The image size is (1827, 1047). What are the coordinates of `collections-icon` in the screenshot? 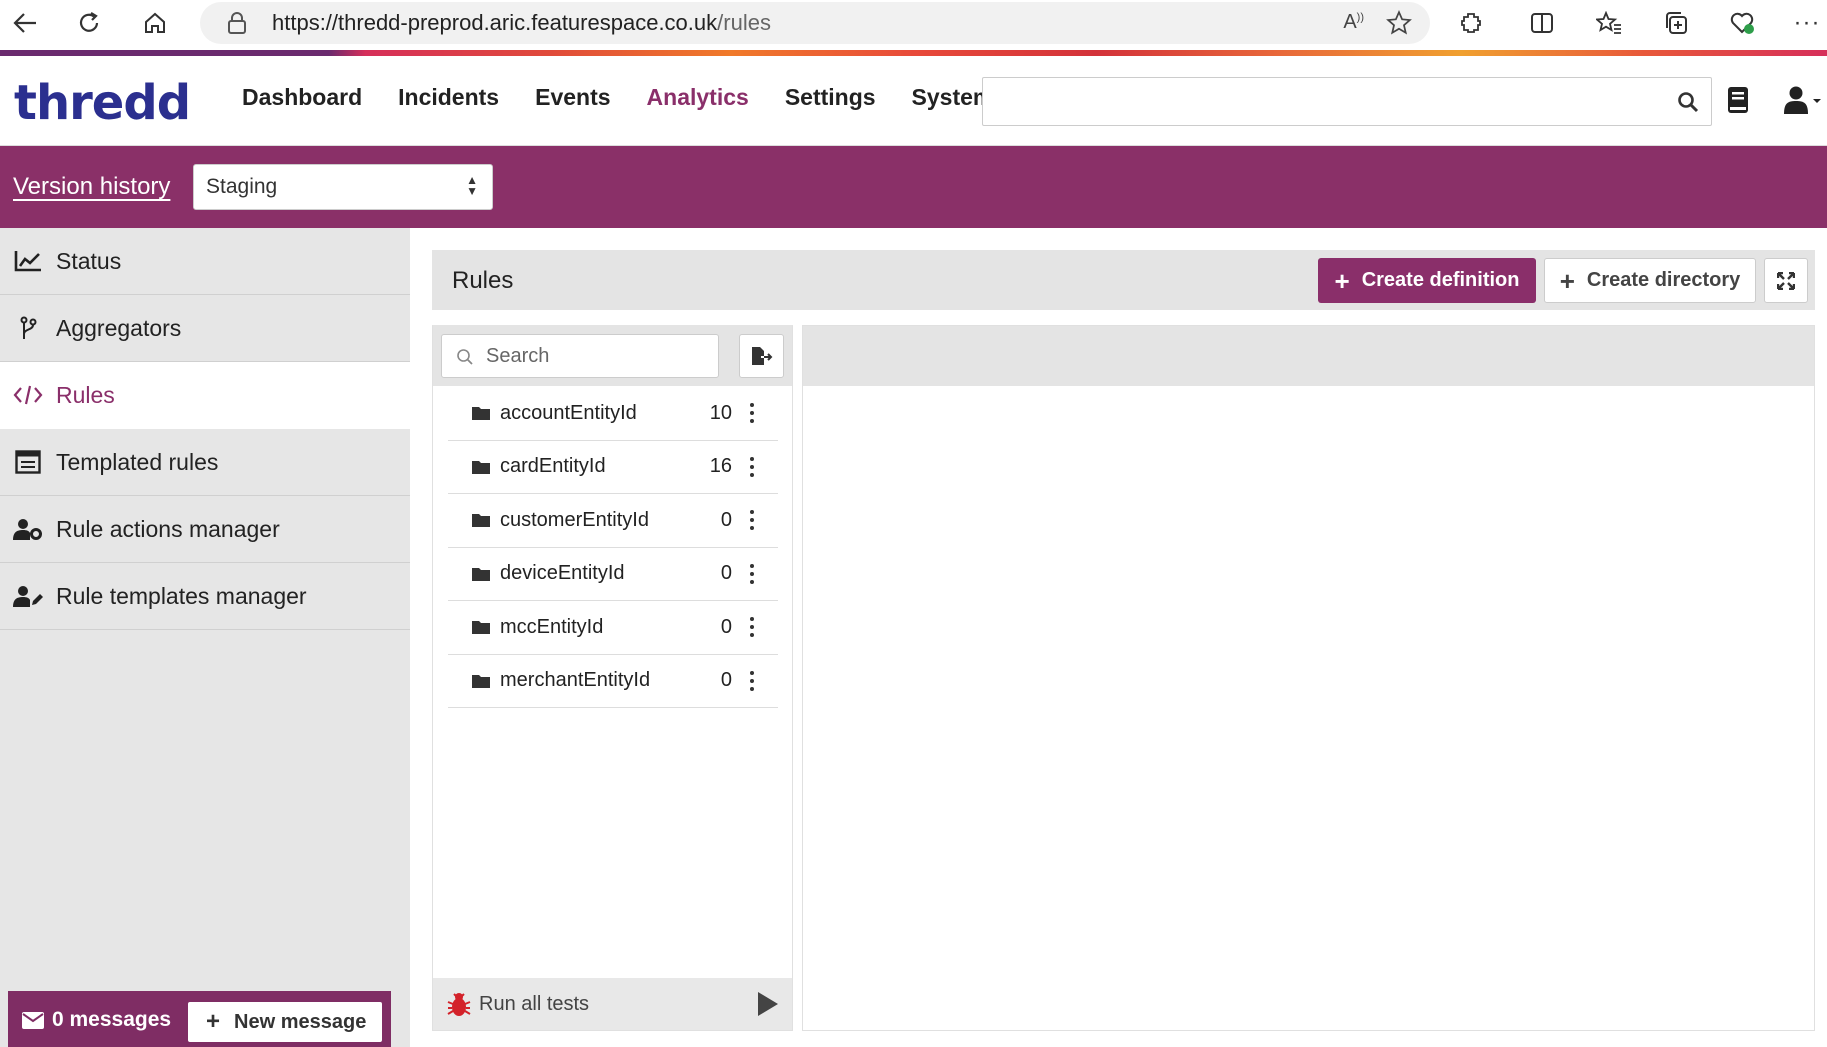 It's located at (1676, 23).